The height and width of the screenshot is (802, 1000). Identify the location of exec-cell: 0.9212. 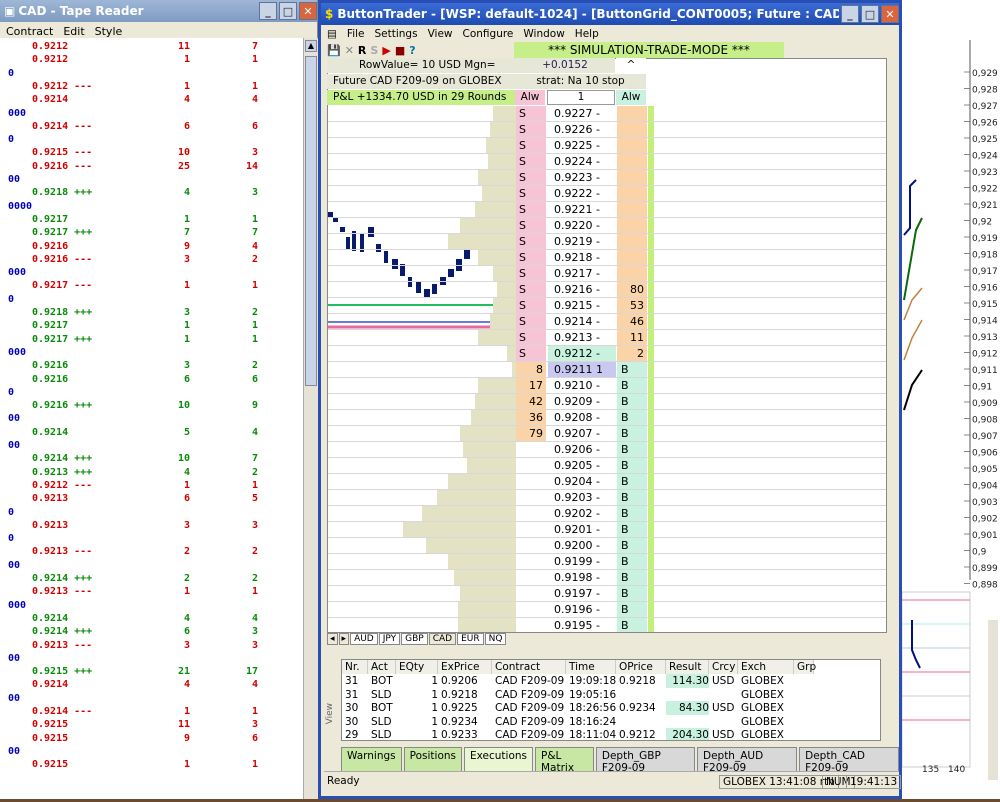
(641, 734).